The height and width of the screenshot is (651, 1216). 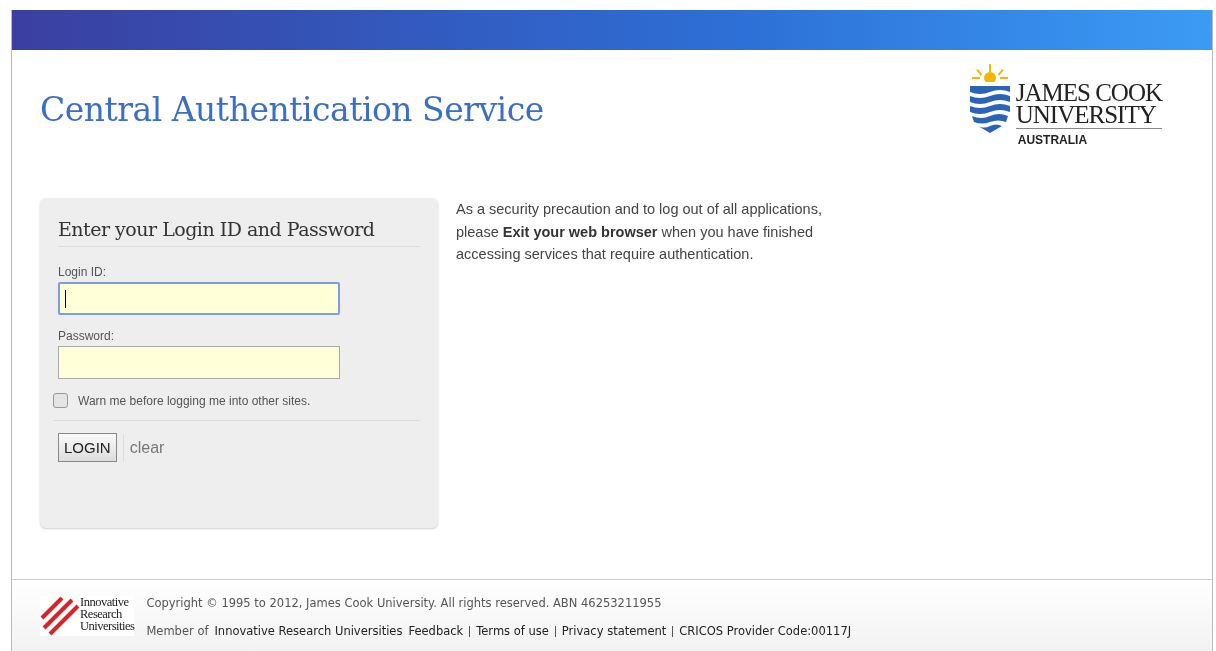 What do you see at coordinates (83, 272) in the screenshot?
I see `field-label: Login ID:` at bounding box center [83, 272].